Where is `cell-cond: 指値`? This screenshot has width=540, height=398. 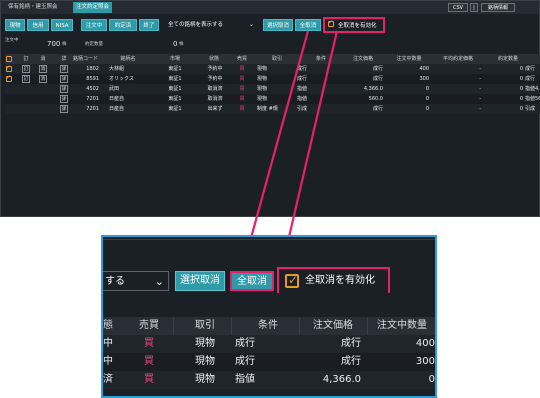 cell-cond: 指値 is located at coordinates (302, 89).